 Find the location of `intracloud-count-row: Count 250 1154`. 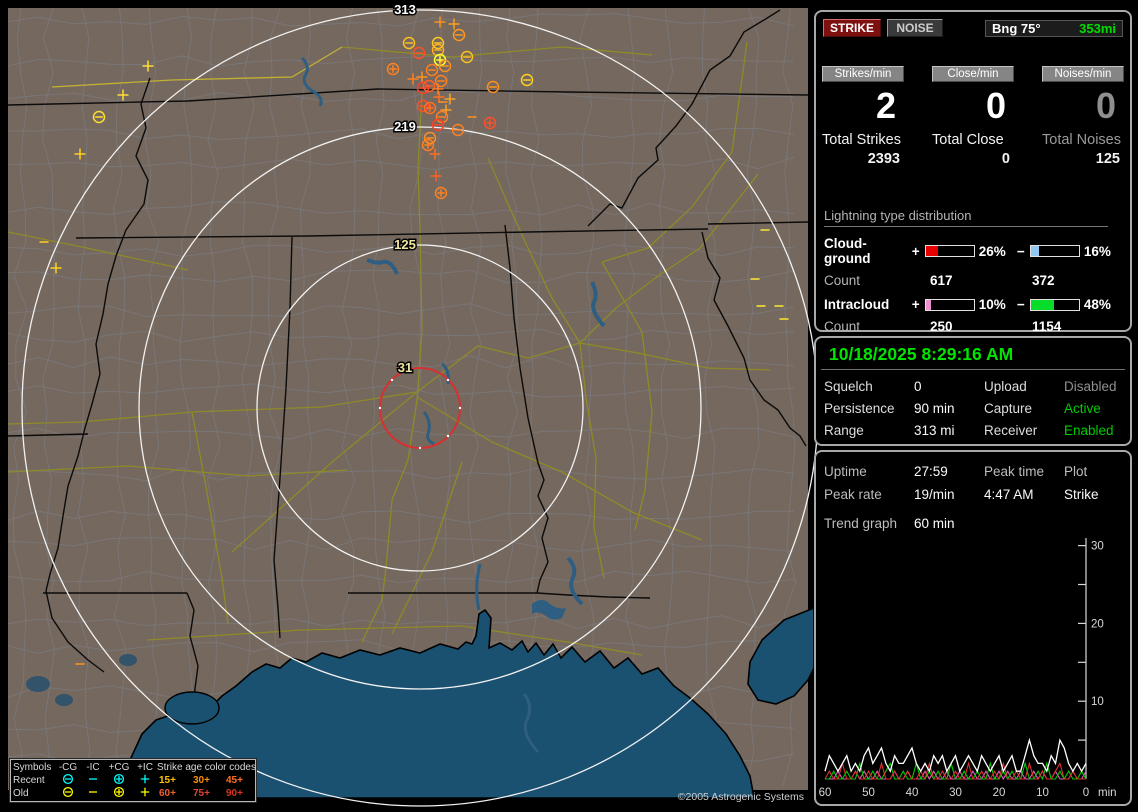

intracloud-count-row: Count 250 1154 is located at coordinates (973, 326).